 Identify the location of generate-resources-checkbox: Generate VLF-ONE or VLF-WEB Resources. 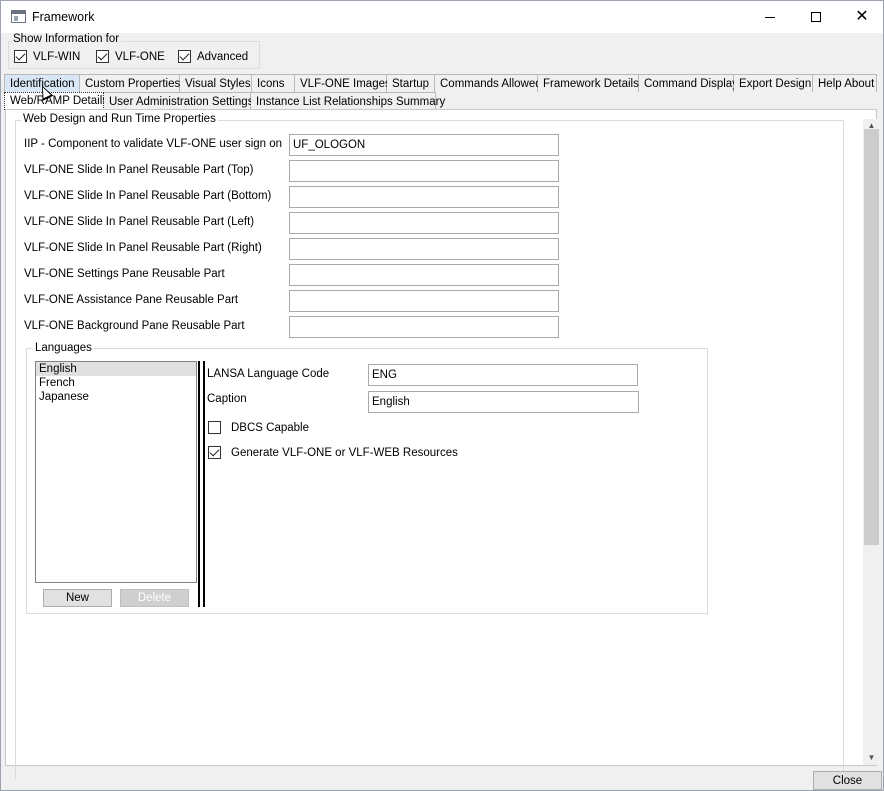
(333, 452).